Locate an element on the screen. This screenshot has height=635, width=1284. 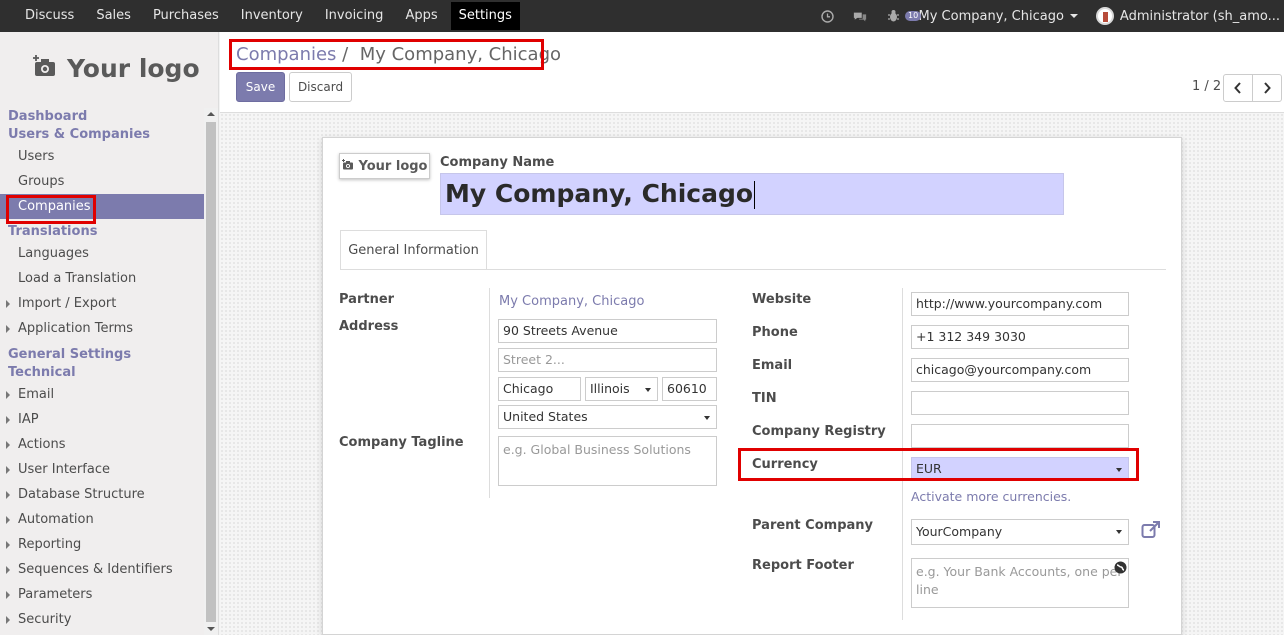
sidebar-section-users-companies: Users & Companies is located at coordinates (102, 135).